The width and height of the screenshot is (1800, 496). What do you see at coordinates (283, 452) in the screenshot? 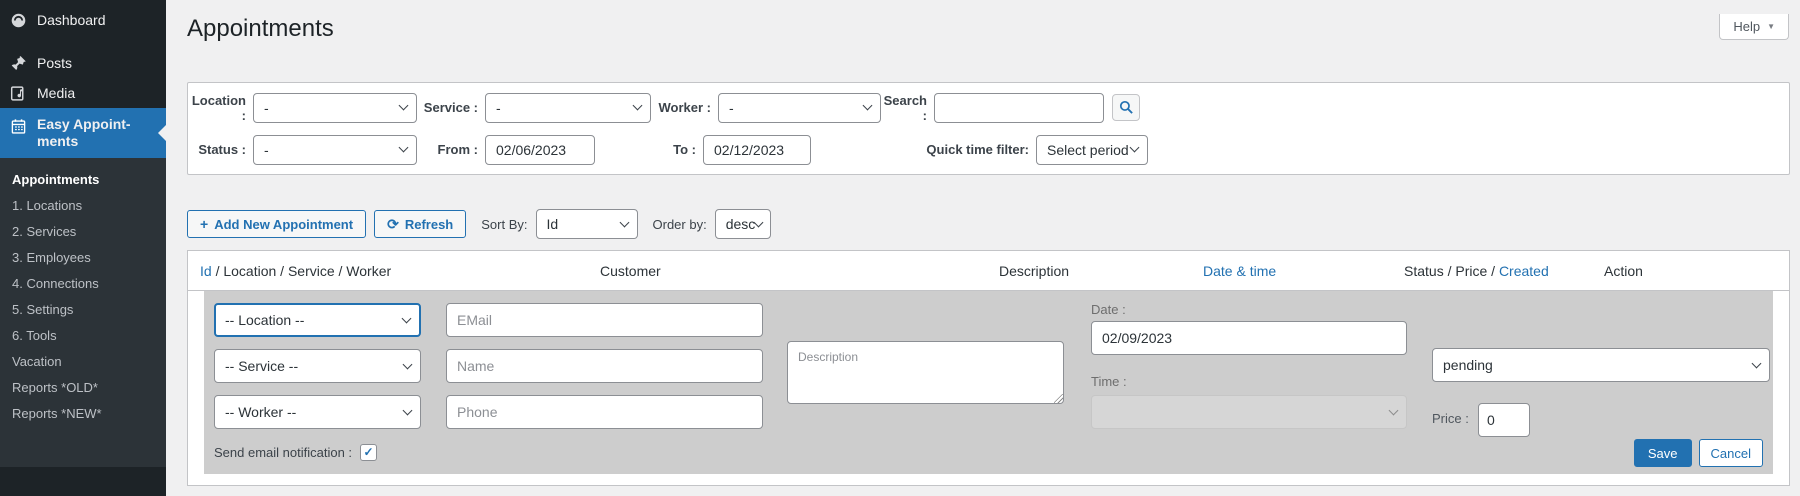
I see `send-email-notification-label: Send email notification :` at bounding box center [283, 452].